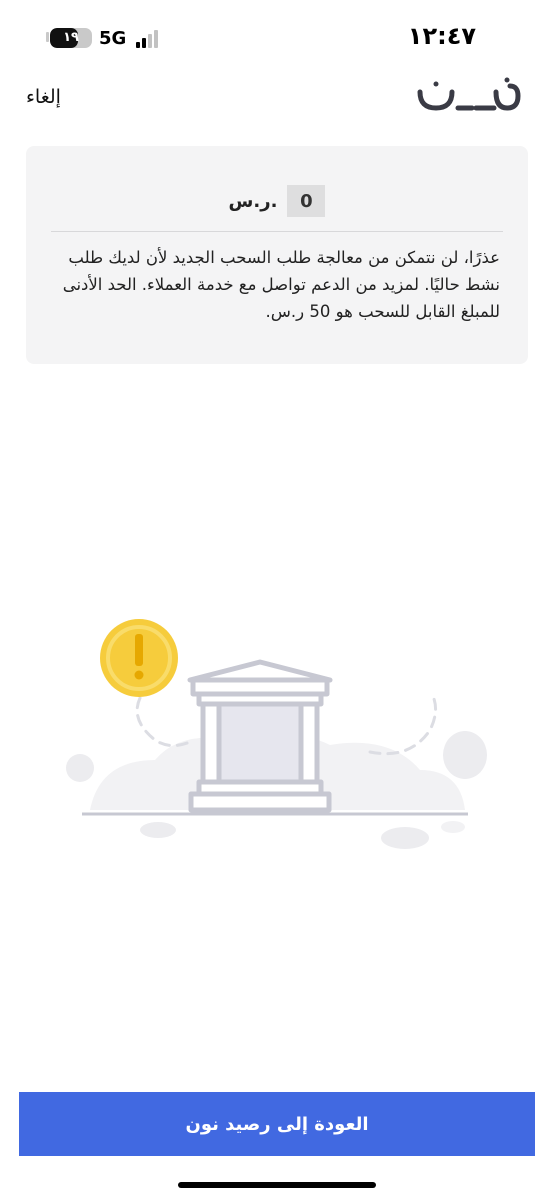 This screenshot has width=554, height=1200. I want to click on amount-currency: ر.س., so click(253, 201).